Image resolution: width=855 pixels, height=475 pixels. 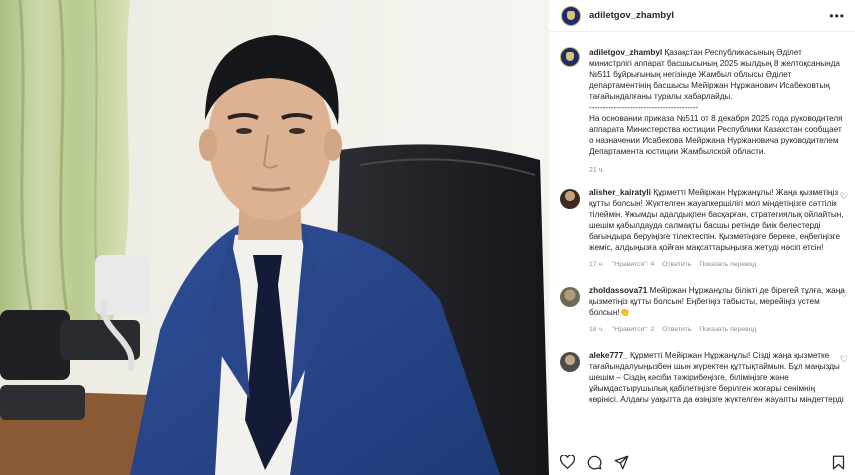 What do you see at coordinates (625, 52) in the screenshot?
I see `caption-username: adiletgov_zhambyl` at bounding box center [625, 52].